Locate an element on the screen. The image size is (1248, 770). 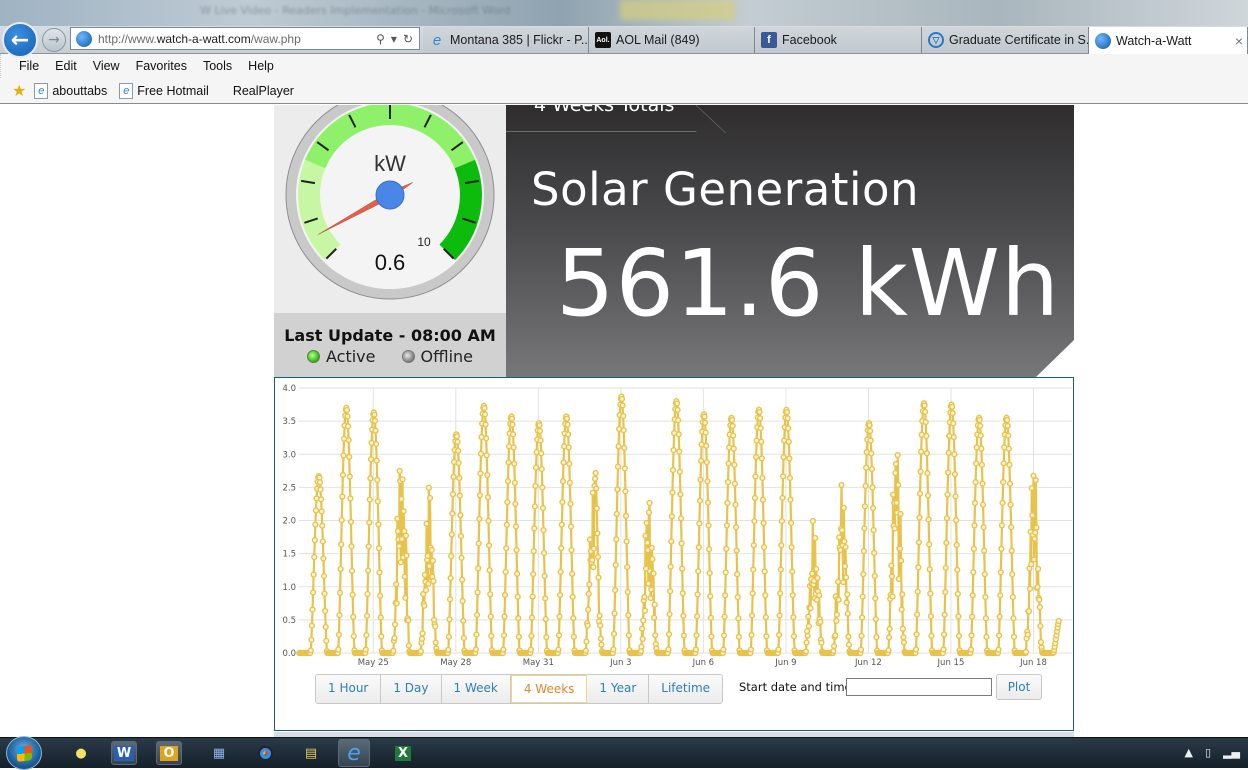
favorites-star-icon: ★ is located at coordinates (19, 91).